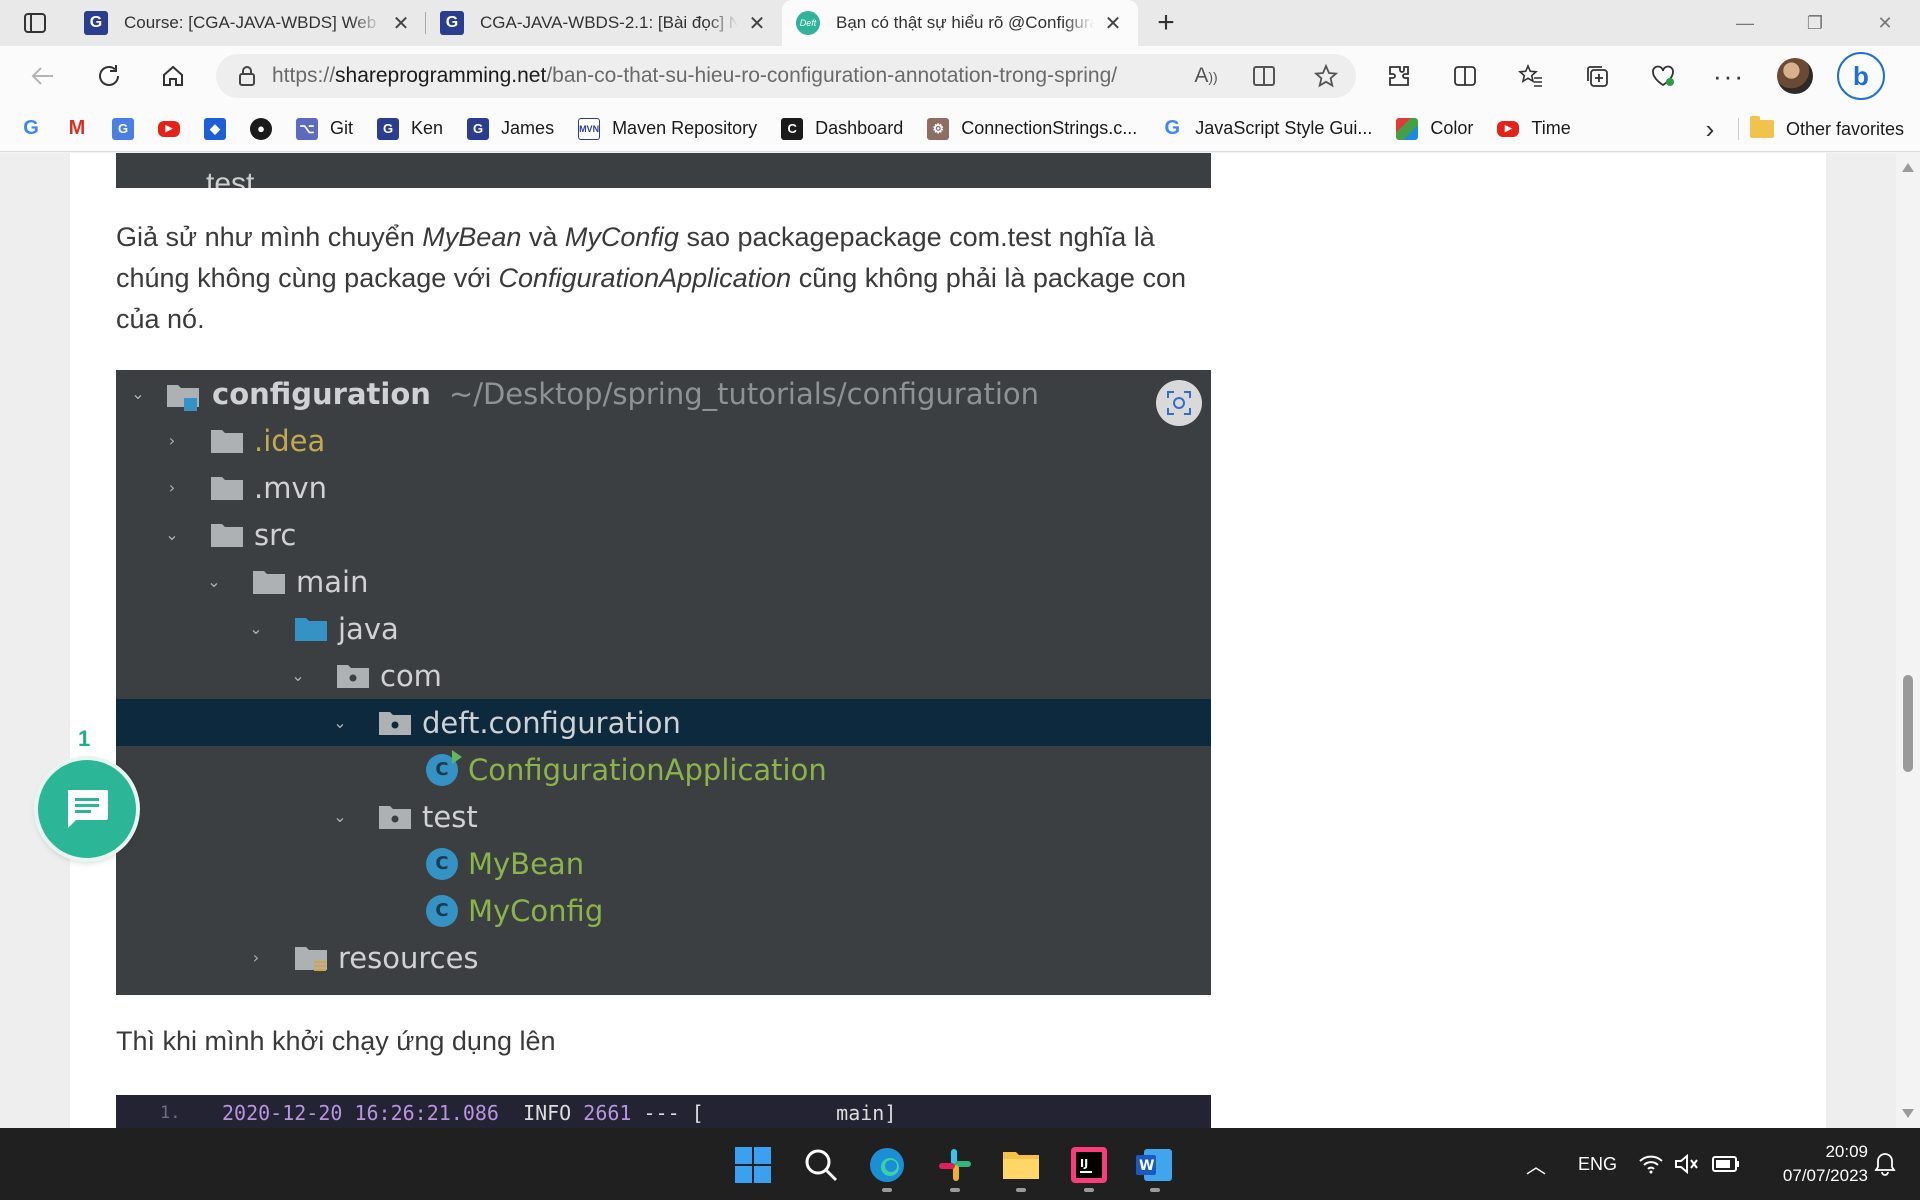  What do you see at coordinates (1534, 129) in the screenshot?
I see `favorite-time: ▶ Time` at bounding box center [1534, 129].